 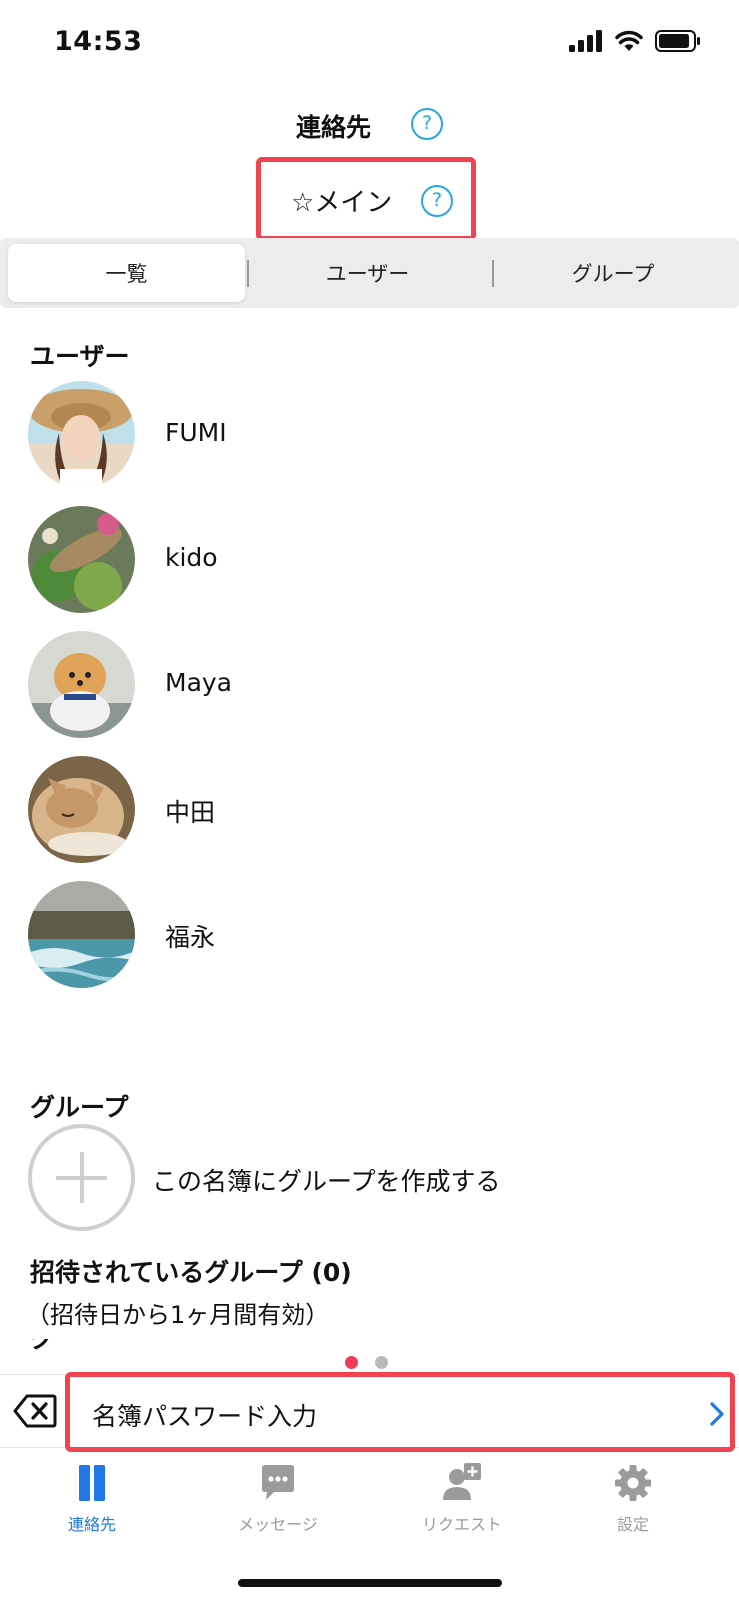 I want to click on password-input-row: 名簿パスワード入力, so click(x=400, y=1412).